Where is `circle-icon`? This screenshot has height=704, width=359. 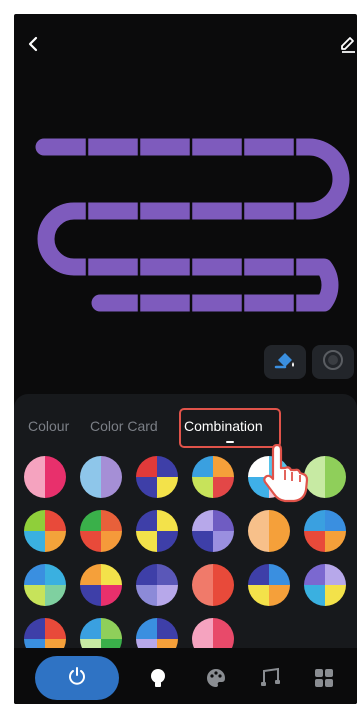
circle-icon is located at coordinates (333, 362).